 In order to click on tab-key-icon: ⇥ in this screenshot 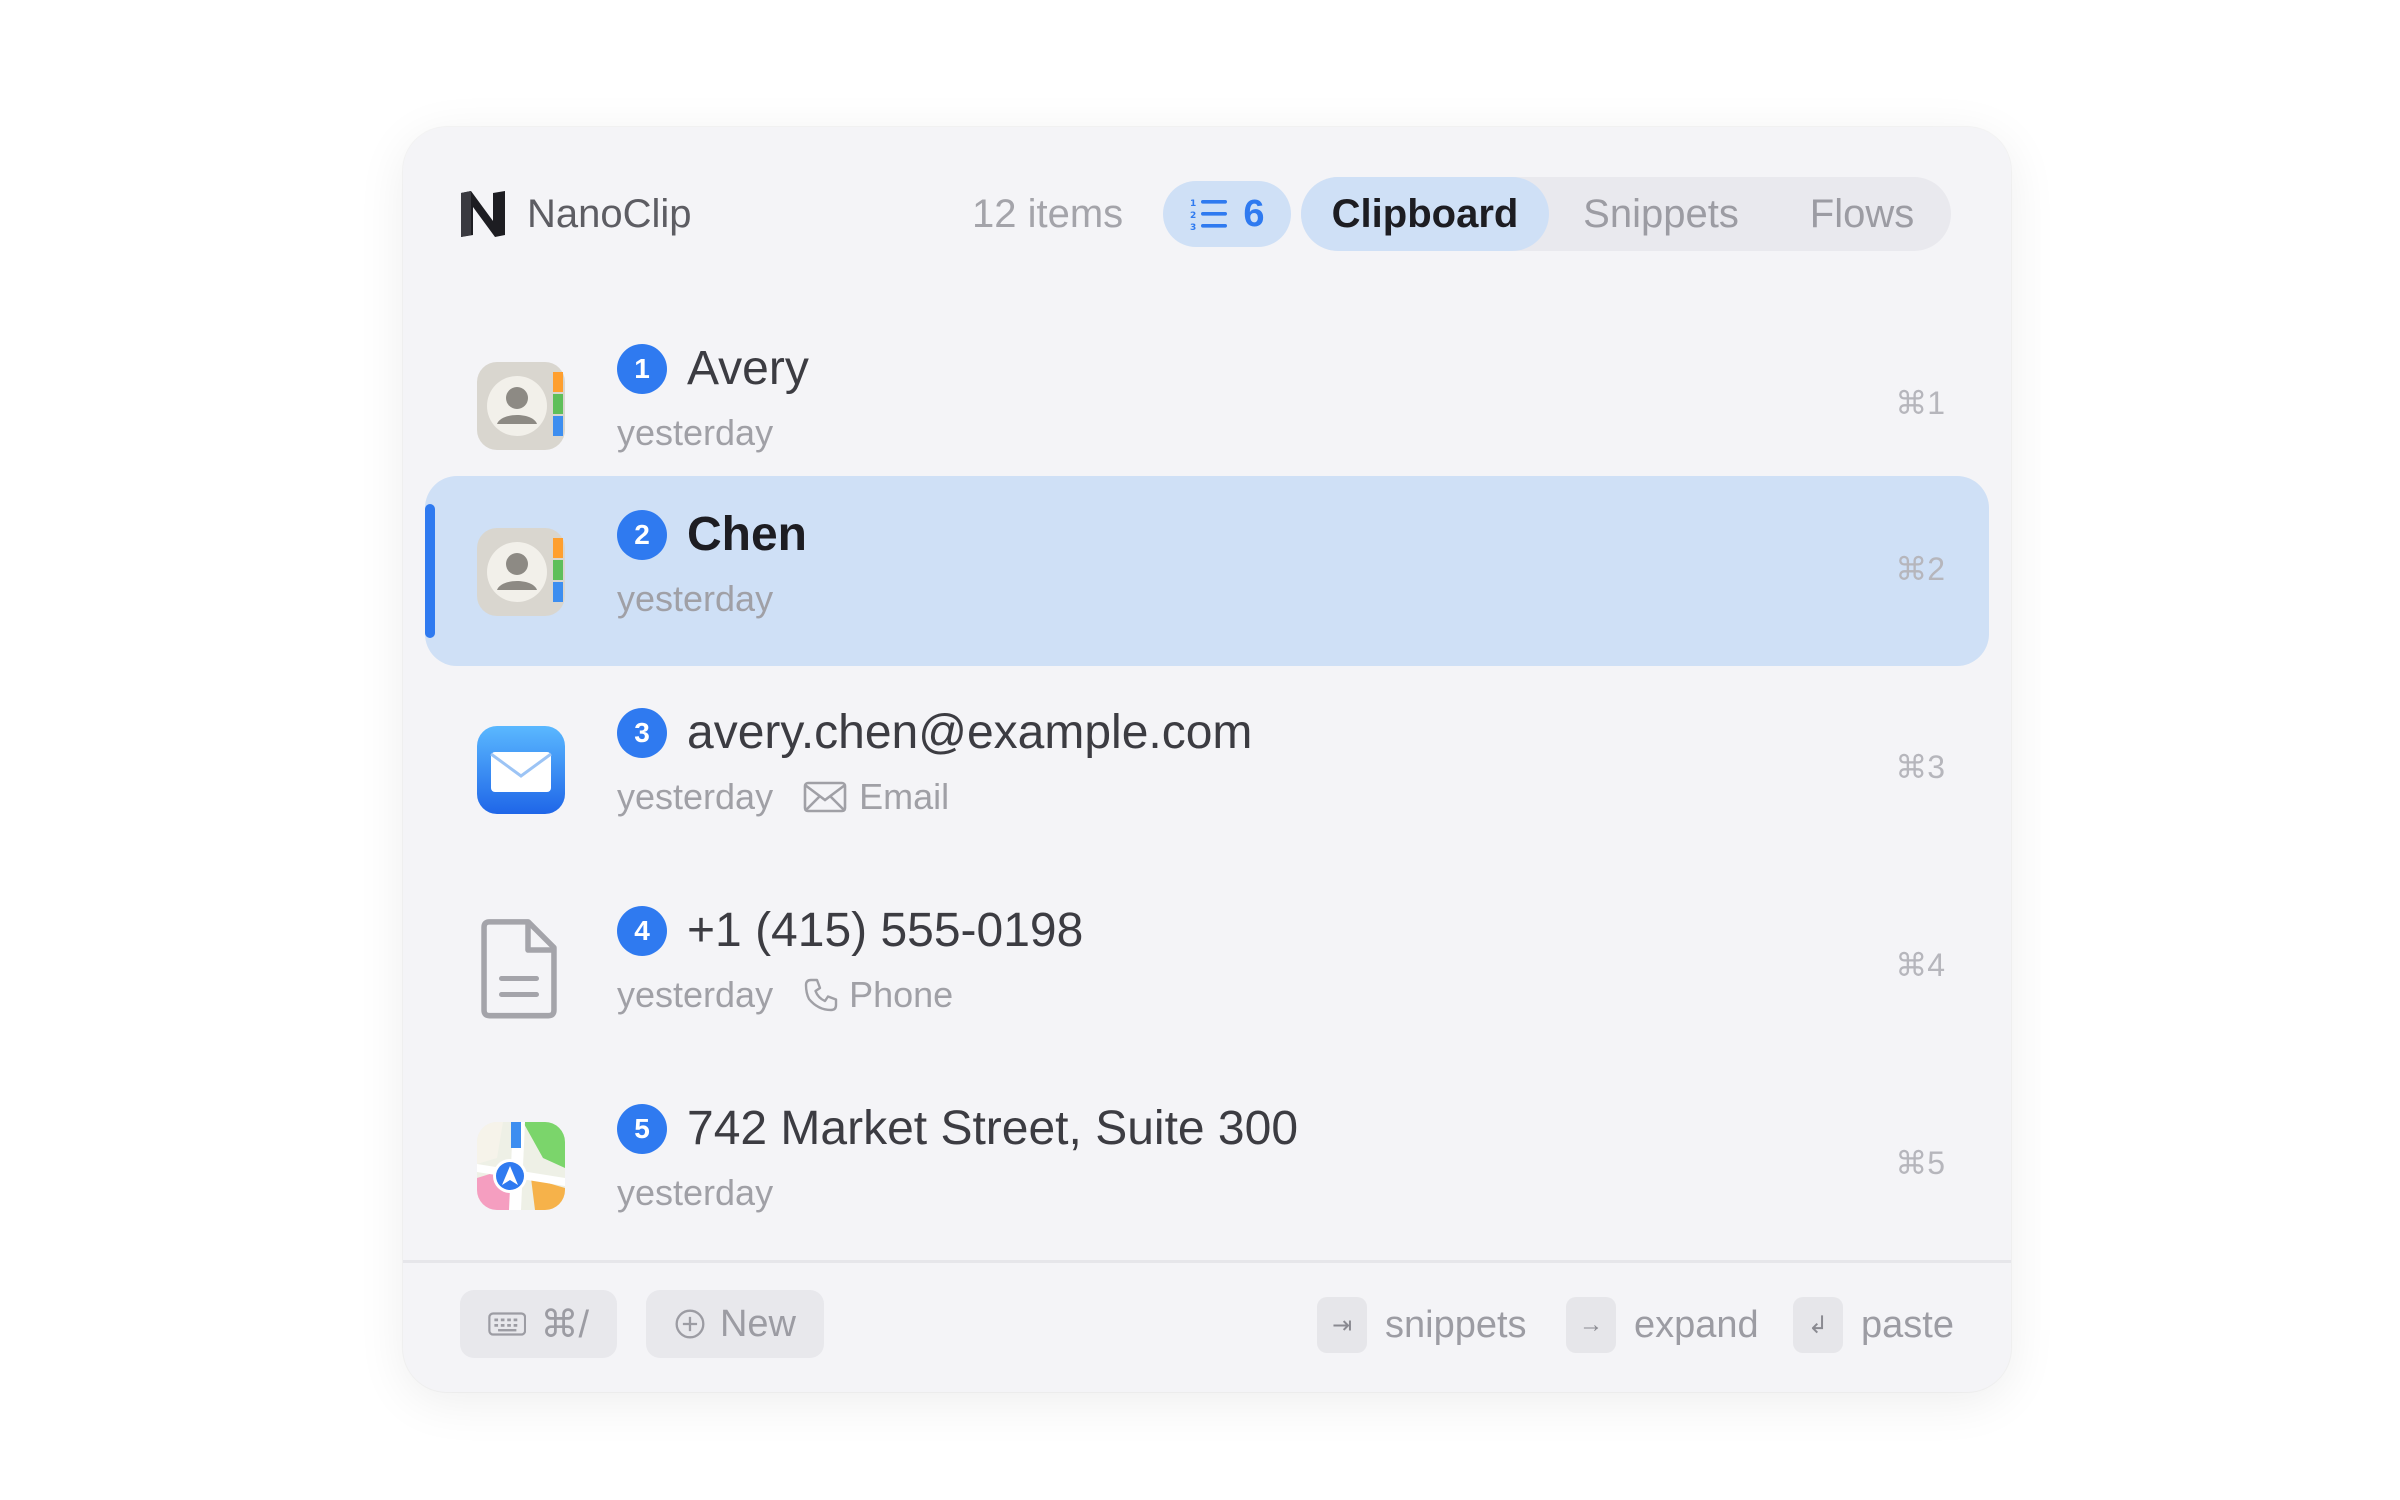, I will do `click(1342, 1325)`.